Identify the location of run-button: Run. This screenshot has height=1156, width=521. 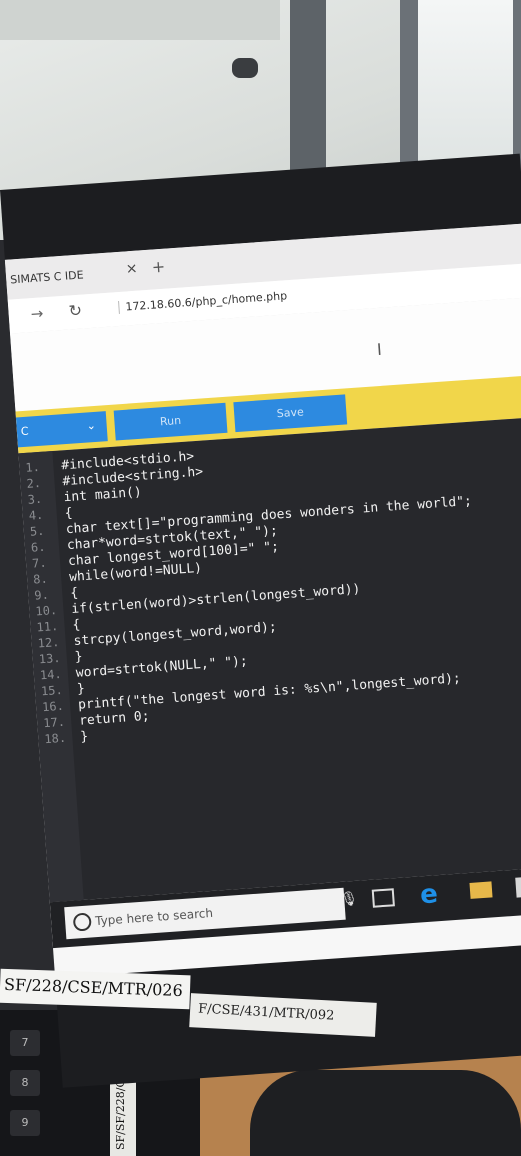
(170, 421).